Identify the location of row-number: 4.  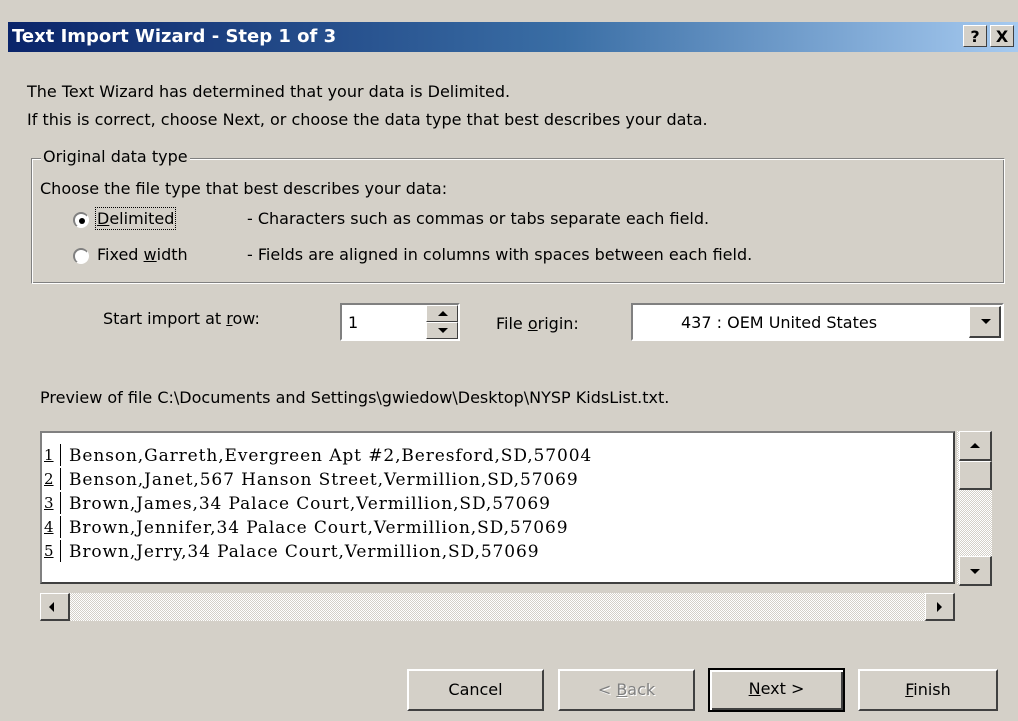
(52, 527).